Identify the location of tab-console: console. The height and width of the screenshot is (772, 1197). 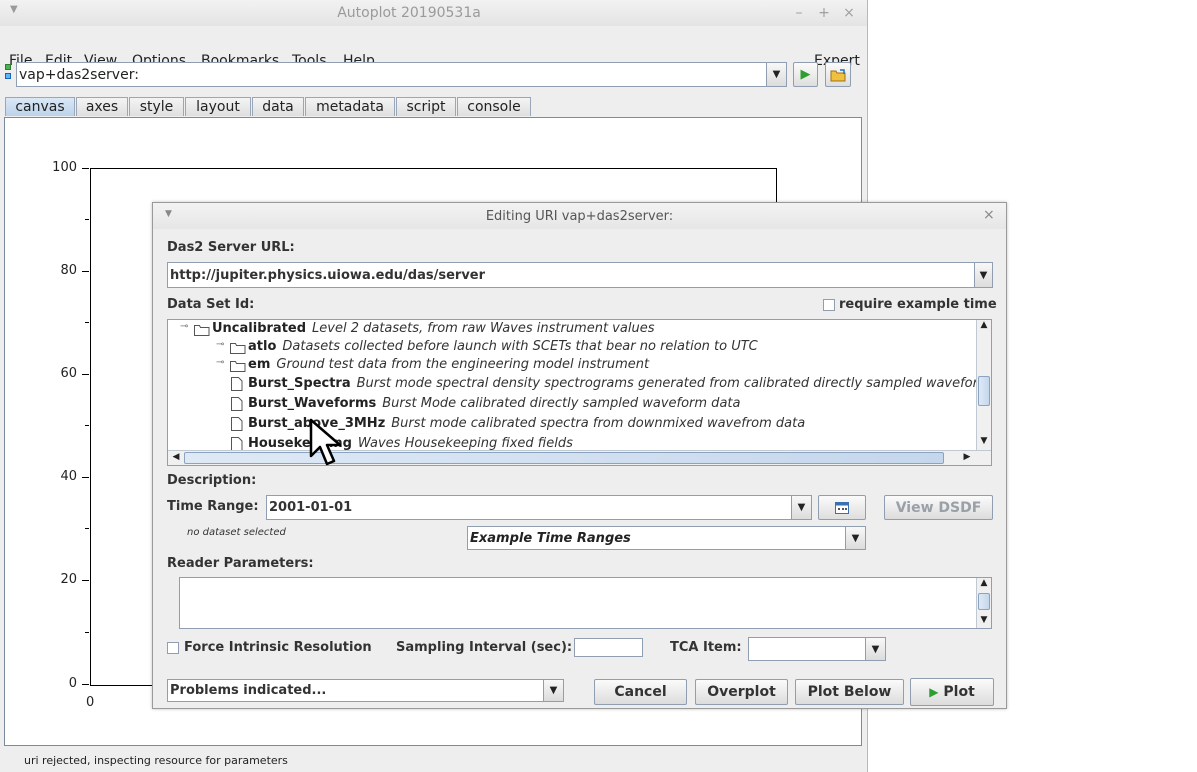
(494, 106).